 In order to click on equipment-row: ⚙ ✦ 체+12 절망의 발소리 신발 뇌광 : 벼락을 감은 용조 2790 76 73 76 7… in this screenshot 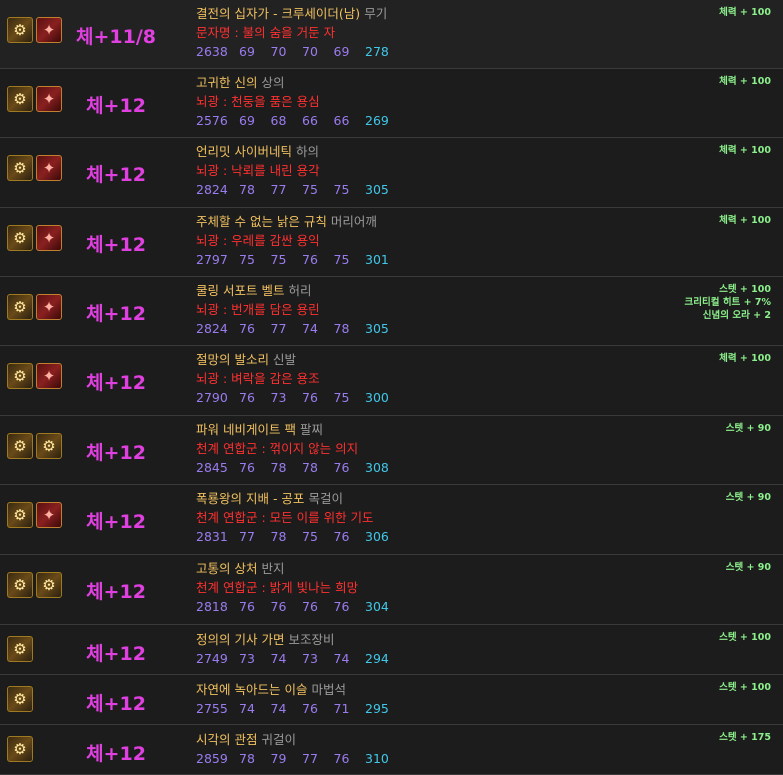, I will do `click(391, 381)`.